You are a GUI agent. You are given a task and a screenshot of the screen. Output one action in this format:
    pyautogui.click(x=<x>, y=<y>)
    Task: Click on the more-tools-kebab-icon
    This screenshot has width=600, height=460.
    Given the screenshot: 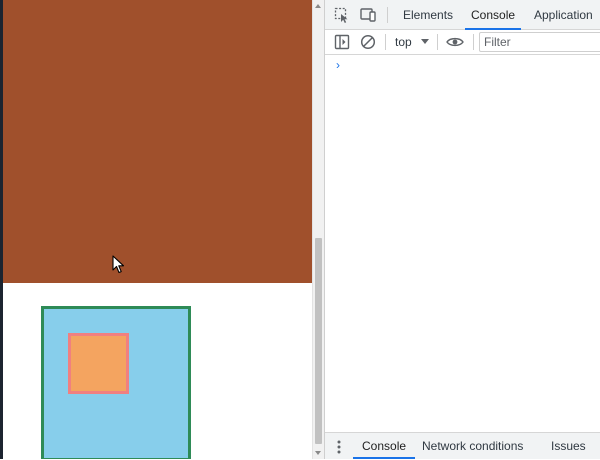 What is the action you would take?
    pyautogui.click(x=339, y=447)
    